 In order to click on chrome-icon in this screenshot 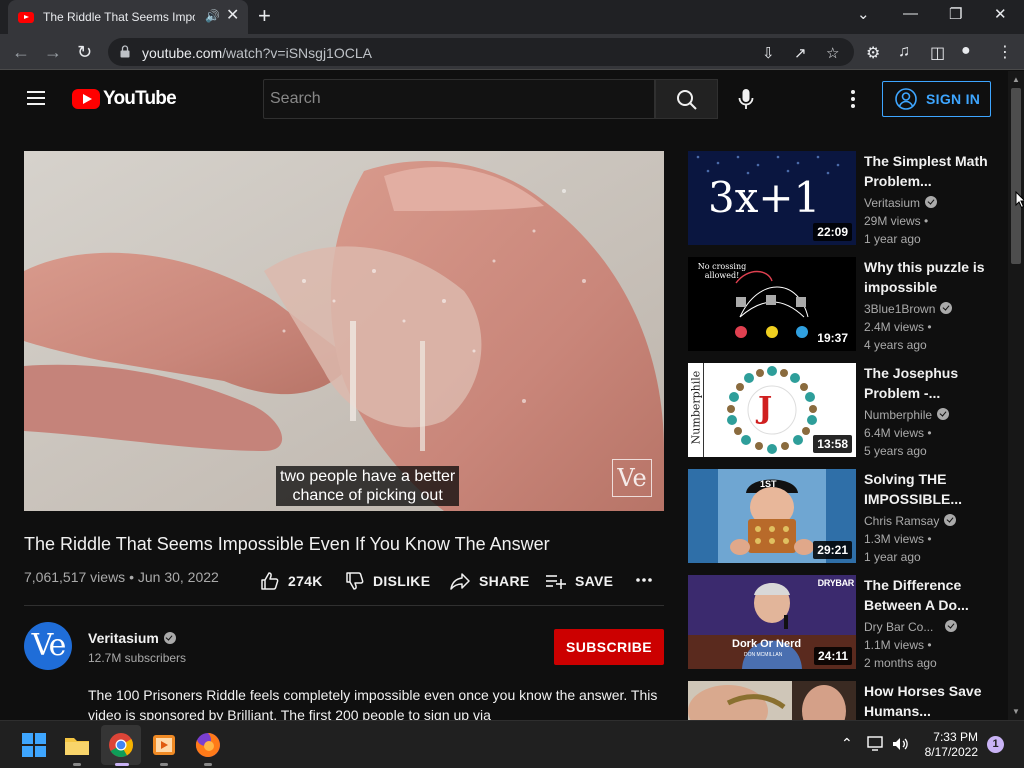, I will do `click(121, 745)`.